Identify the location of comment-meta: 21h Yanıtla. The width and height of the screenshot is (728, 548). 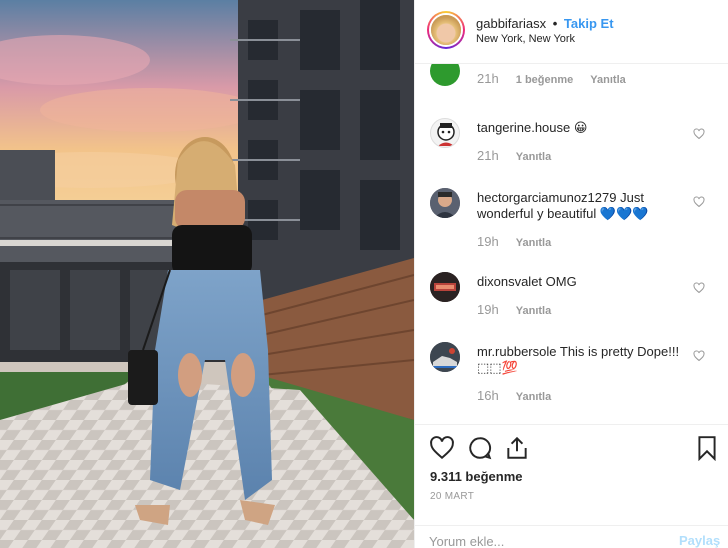
(521, 155).